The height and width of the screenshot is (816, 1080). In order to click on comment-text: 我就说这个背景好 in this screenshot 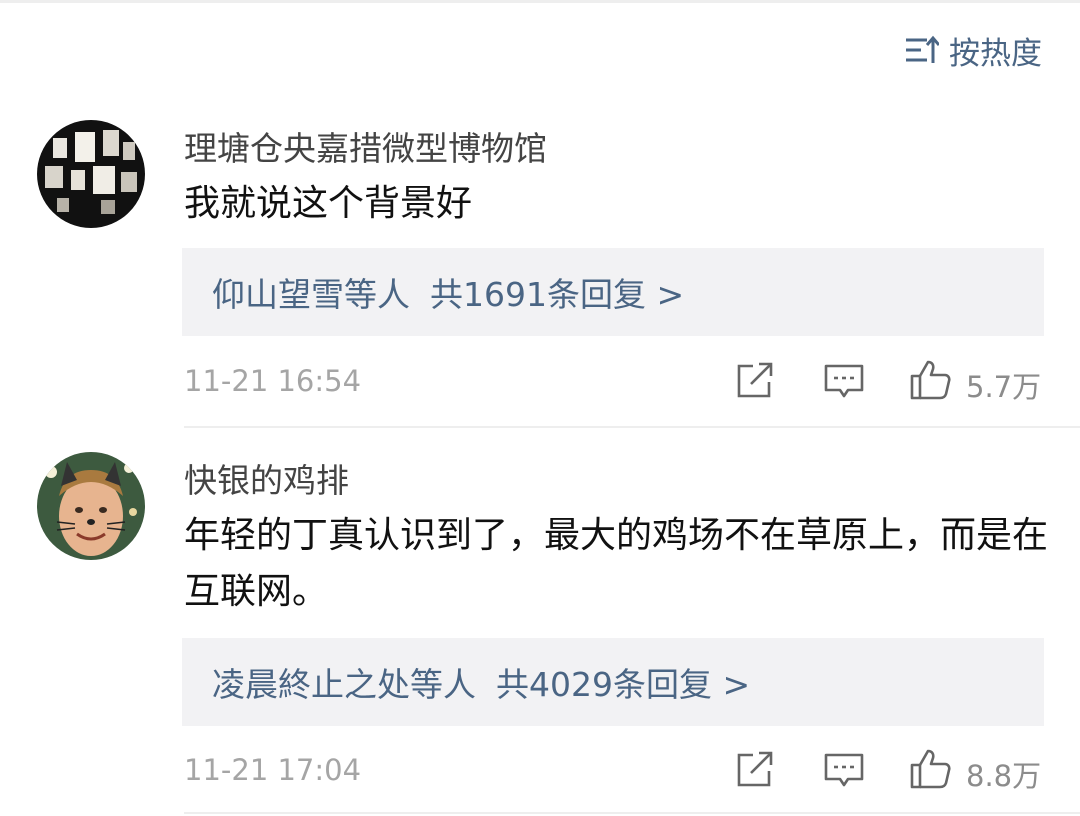, I will do `click(328, 203)`.